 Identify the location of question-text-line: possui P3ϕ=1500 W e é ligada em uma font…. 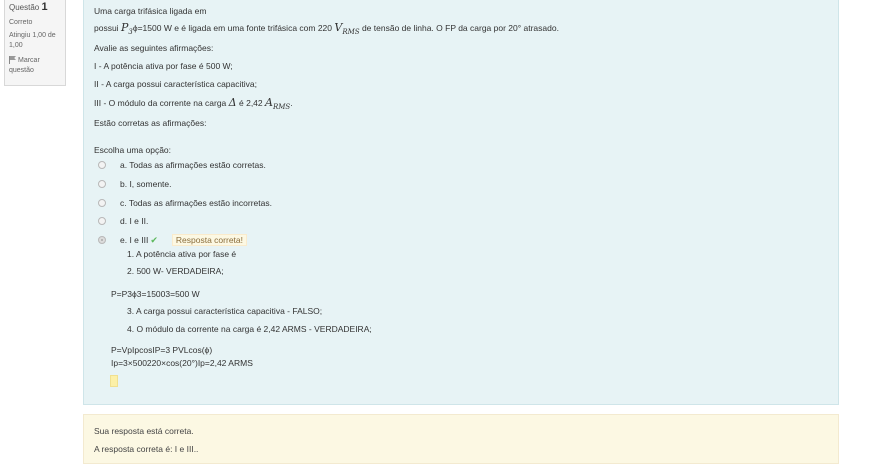
(326, 29).